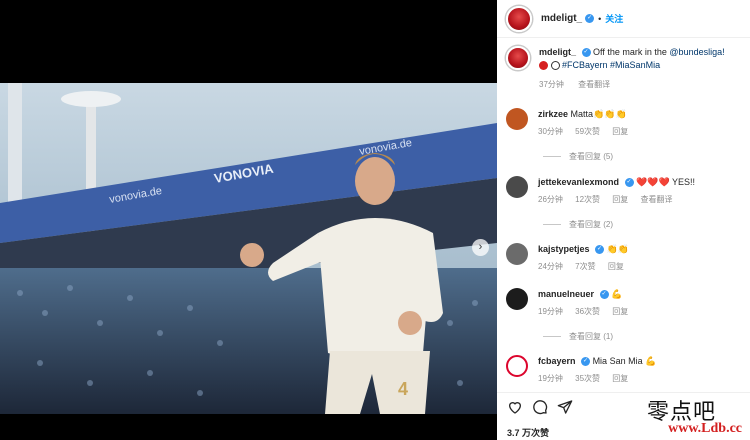 The image size is (750, 440). Describe the element at coordinates (553, 114) in the screenshot. I see `comment-username: zirkzee` at that location.